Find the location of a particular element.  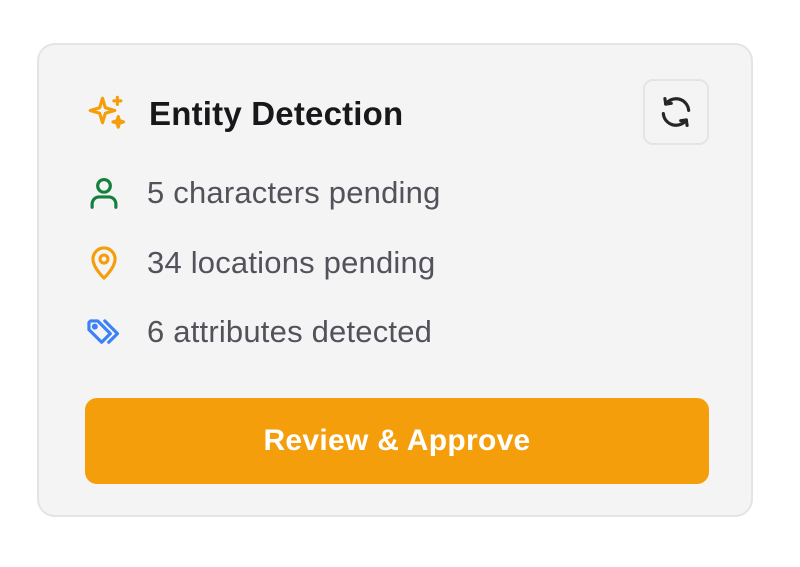

refresh-icon is located at coordinates (676, 112).